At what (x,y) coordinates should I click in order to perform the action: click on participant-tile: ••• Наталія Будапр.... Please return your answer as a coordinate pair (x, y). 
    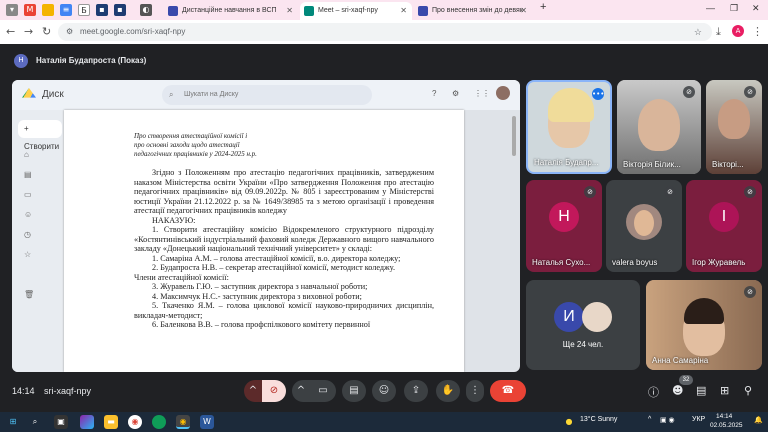
    Looking at the image, I should click on (569, 127).